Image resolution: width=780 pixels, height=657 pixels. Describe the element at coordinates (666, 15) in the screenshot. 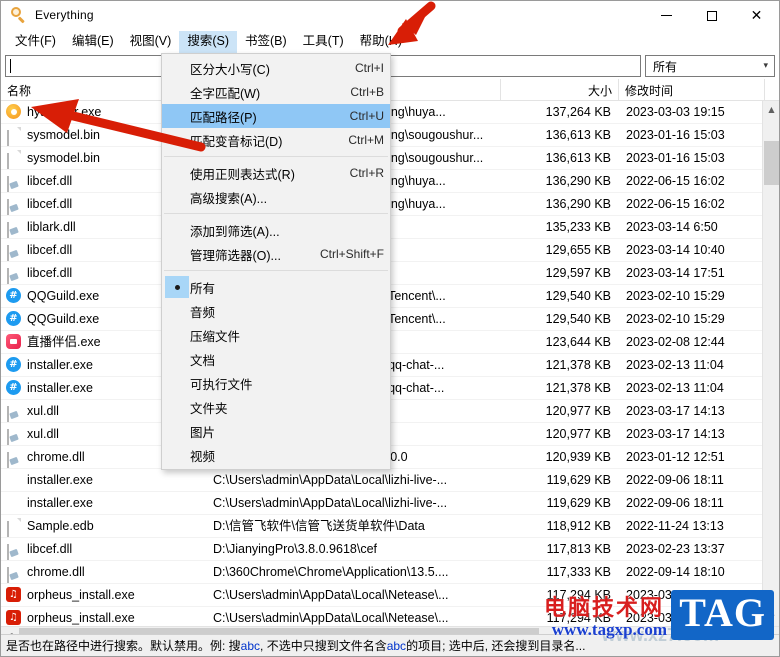

I see `minimize-button` at that location.